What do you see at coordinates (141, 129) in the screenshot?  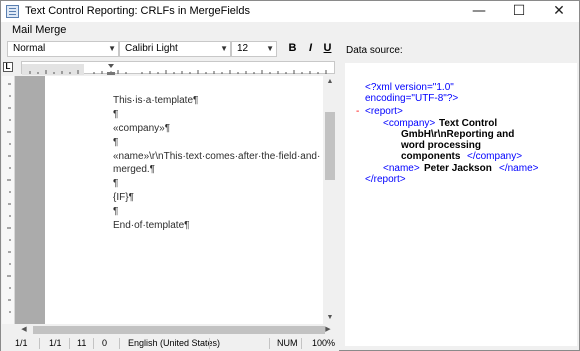 I see `merge-field-company: «company»¶` at bounding box center [141, 129].